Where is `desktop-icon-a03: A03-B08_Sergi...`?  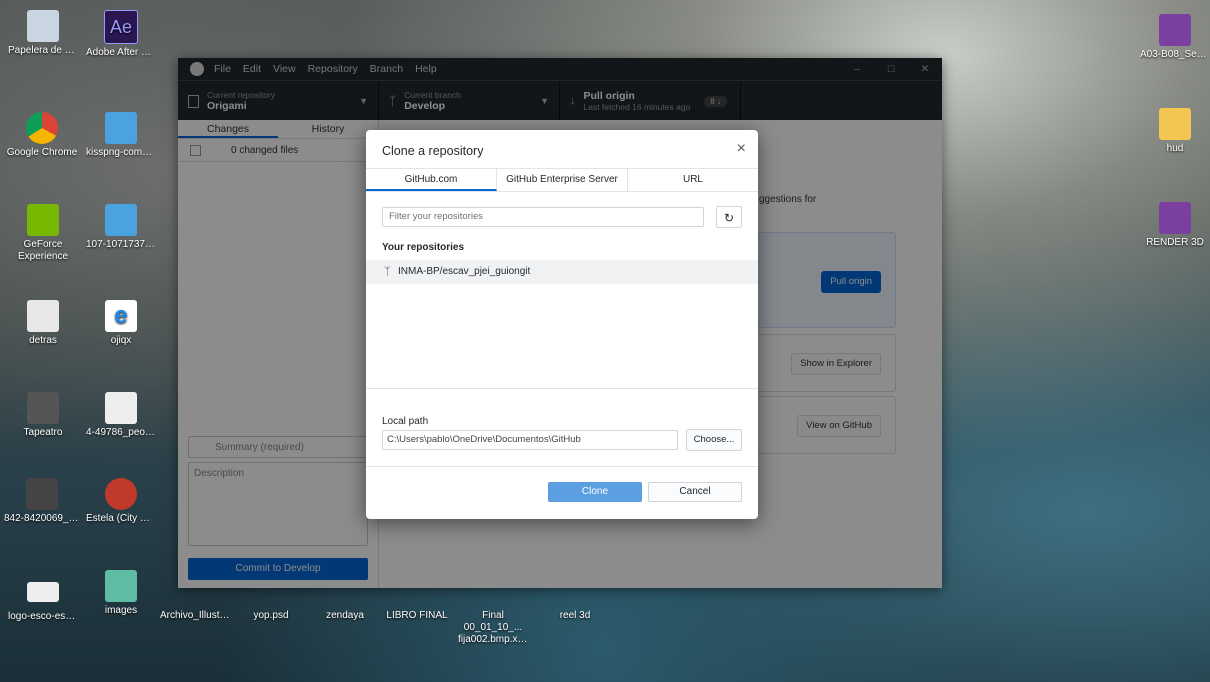 desktop-icon-a03: A03-B08_Sergi... is located at coordinates (1175, 37).